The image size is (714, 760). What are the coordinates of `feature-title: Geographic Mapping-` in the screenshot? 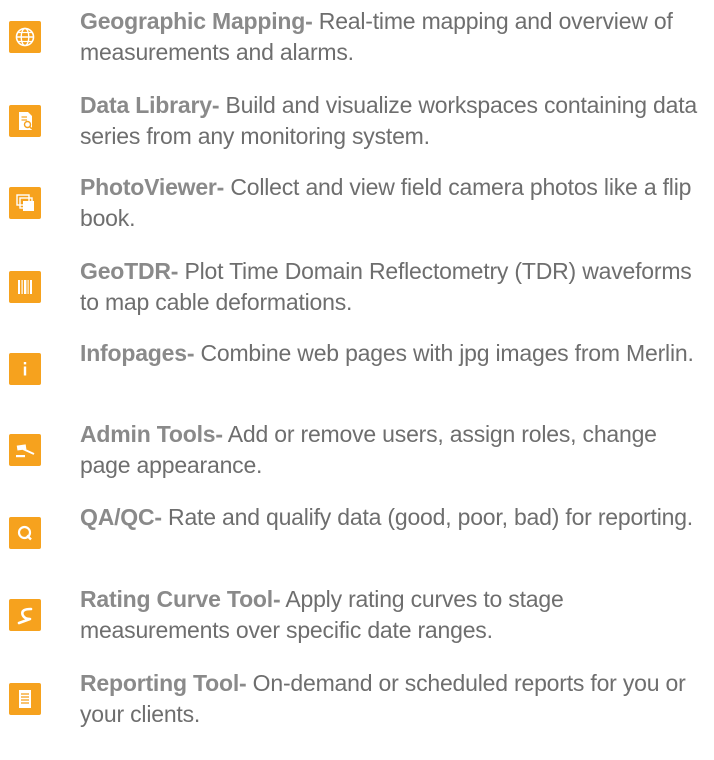 It's located at (196, 21).